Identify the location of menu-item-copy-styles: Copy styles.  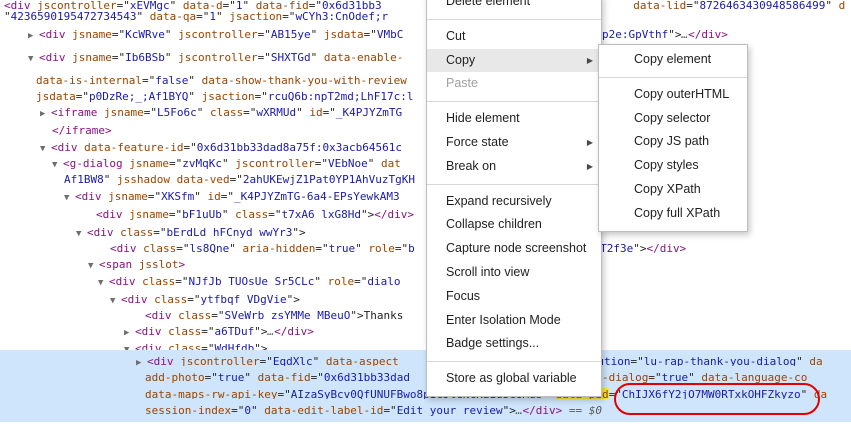
(673, 165).